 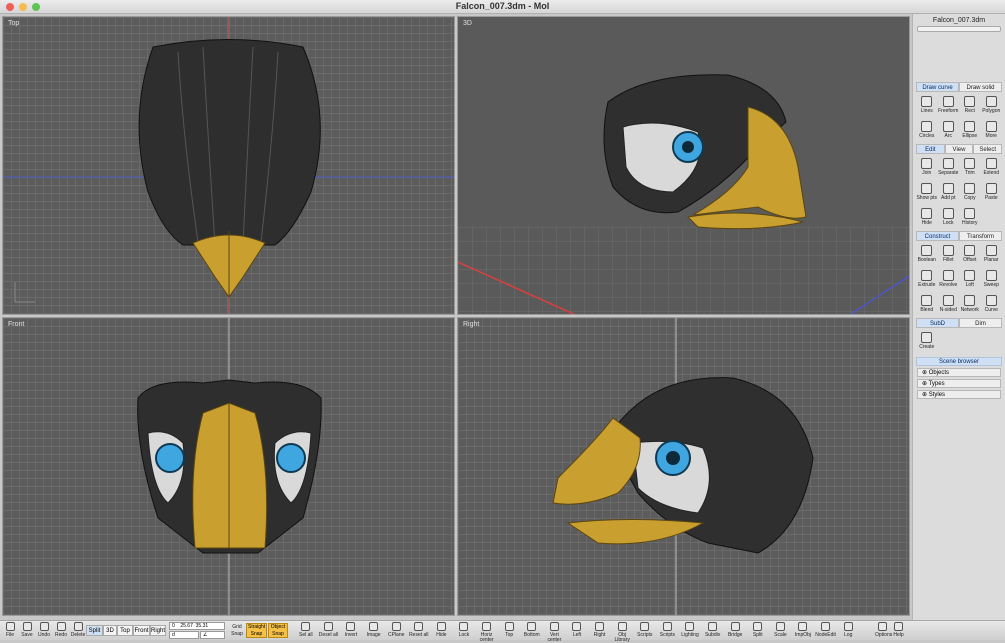 What do you see at coordinates (992, 167) in the screenshot?
I see `tool-extend: Extend` at bounding box center [992, 167].